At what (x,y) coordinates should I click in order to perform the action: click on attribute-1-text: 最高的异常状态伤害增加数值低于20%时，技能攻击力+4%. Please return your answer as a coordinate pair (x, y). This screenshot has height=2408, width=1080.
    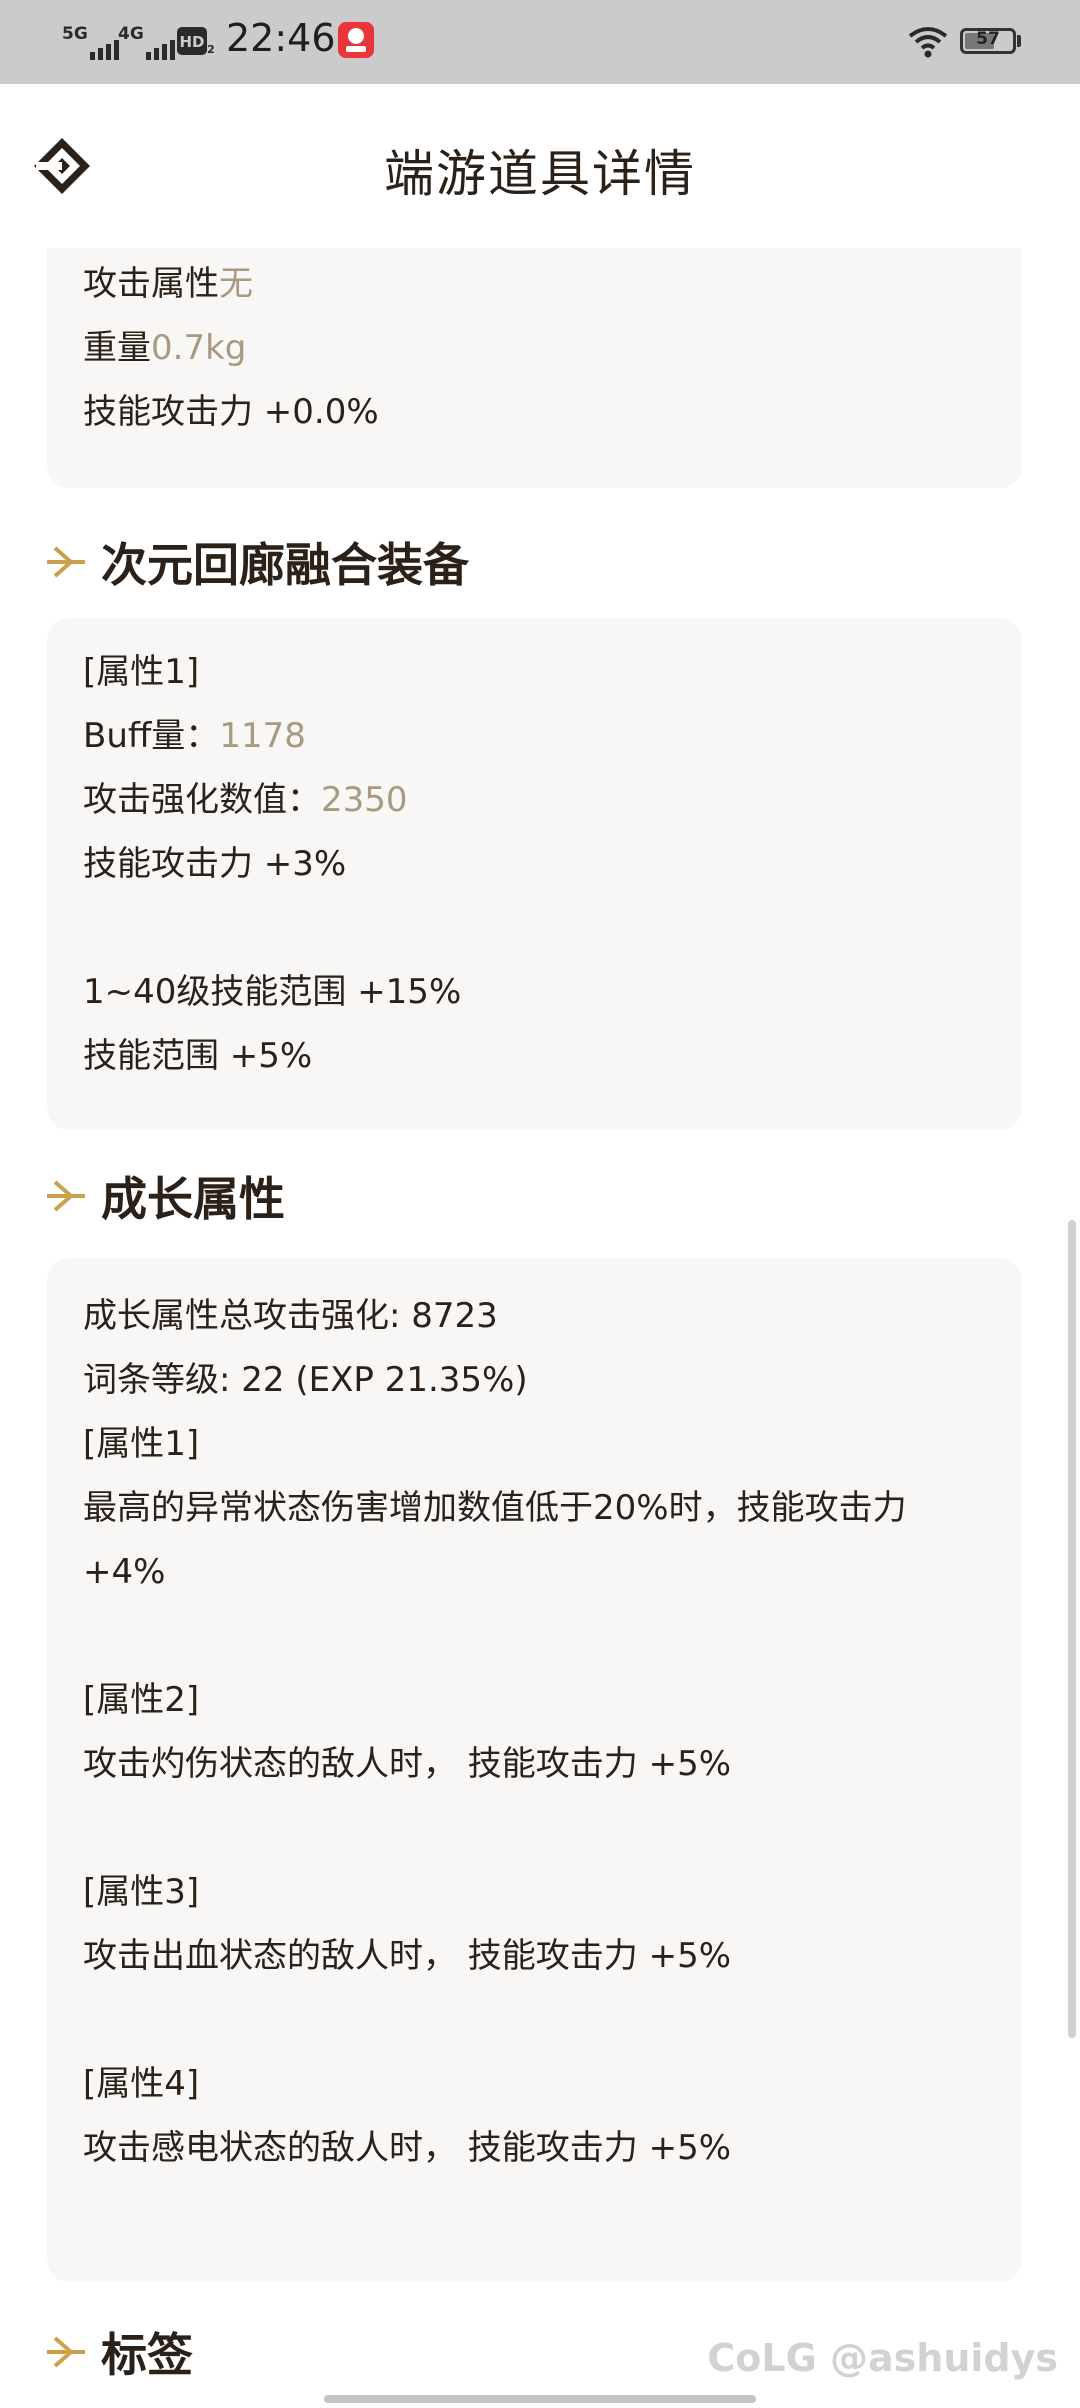
    Looking at the image, I should click on (495, 1540).